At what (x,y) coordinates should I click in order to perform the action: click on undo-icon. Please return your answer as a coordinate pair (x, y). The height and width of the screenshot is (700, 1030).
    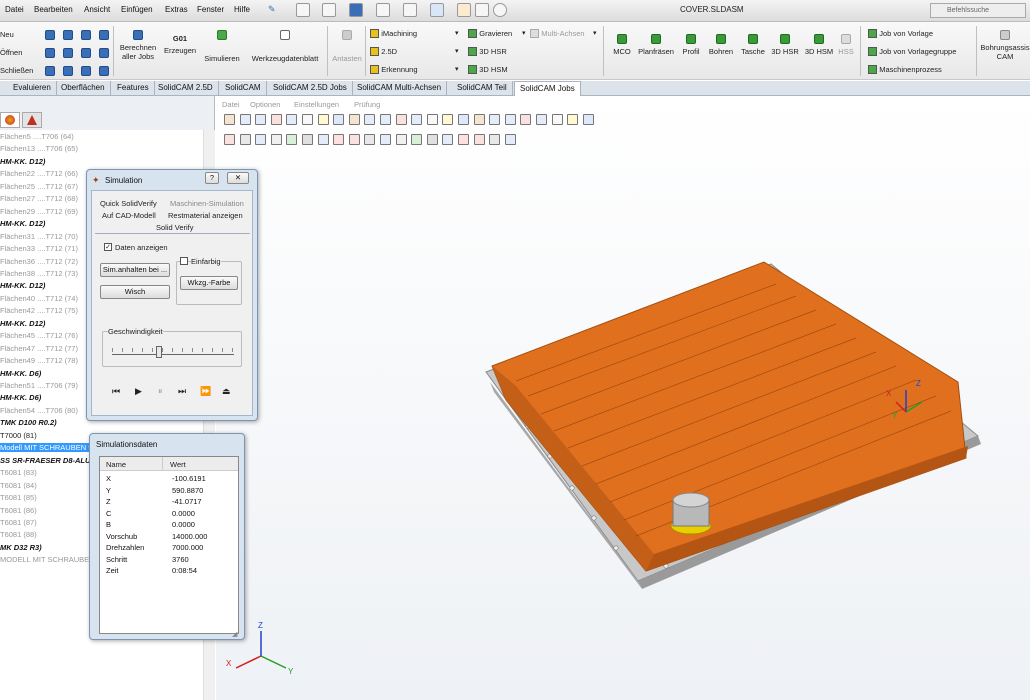
    Looking at the image, I should click on (410, 10).